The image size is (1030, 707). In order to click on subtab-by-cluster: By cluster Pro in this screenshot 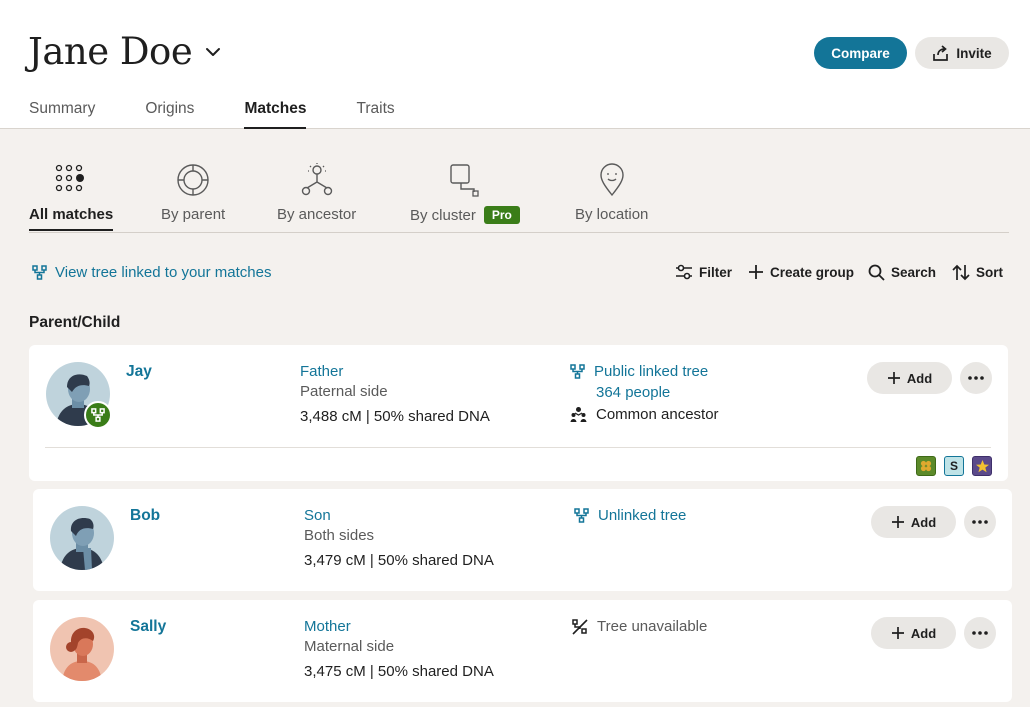, I will do `click(465, 192)`.